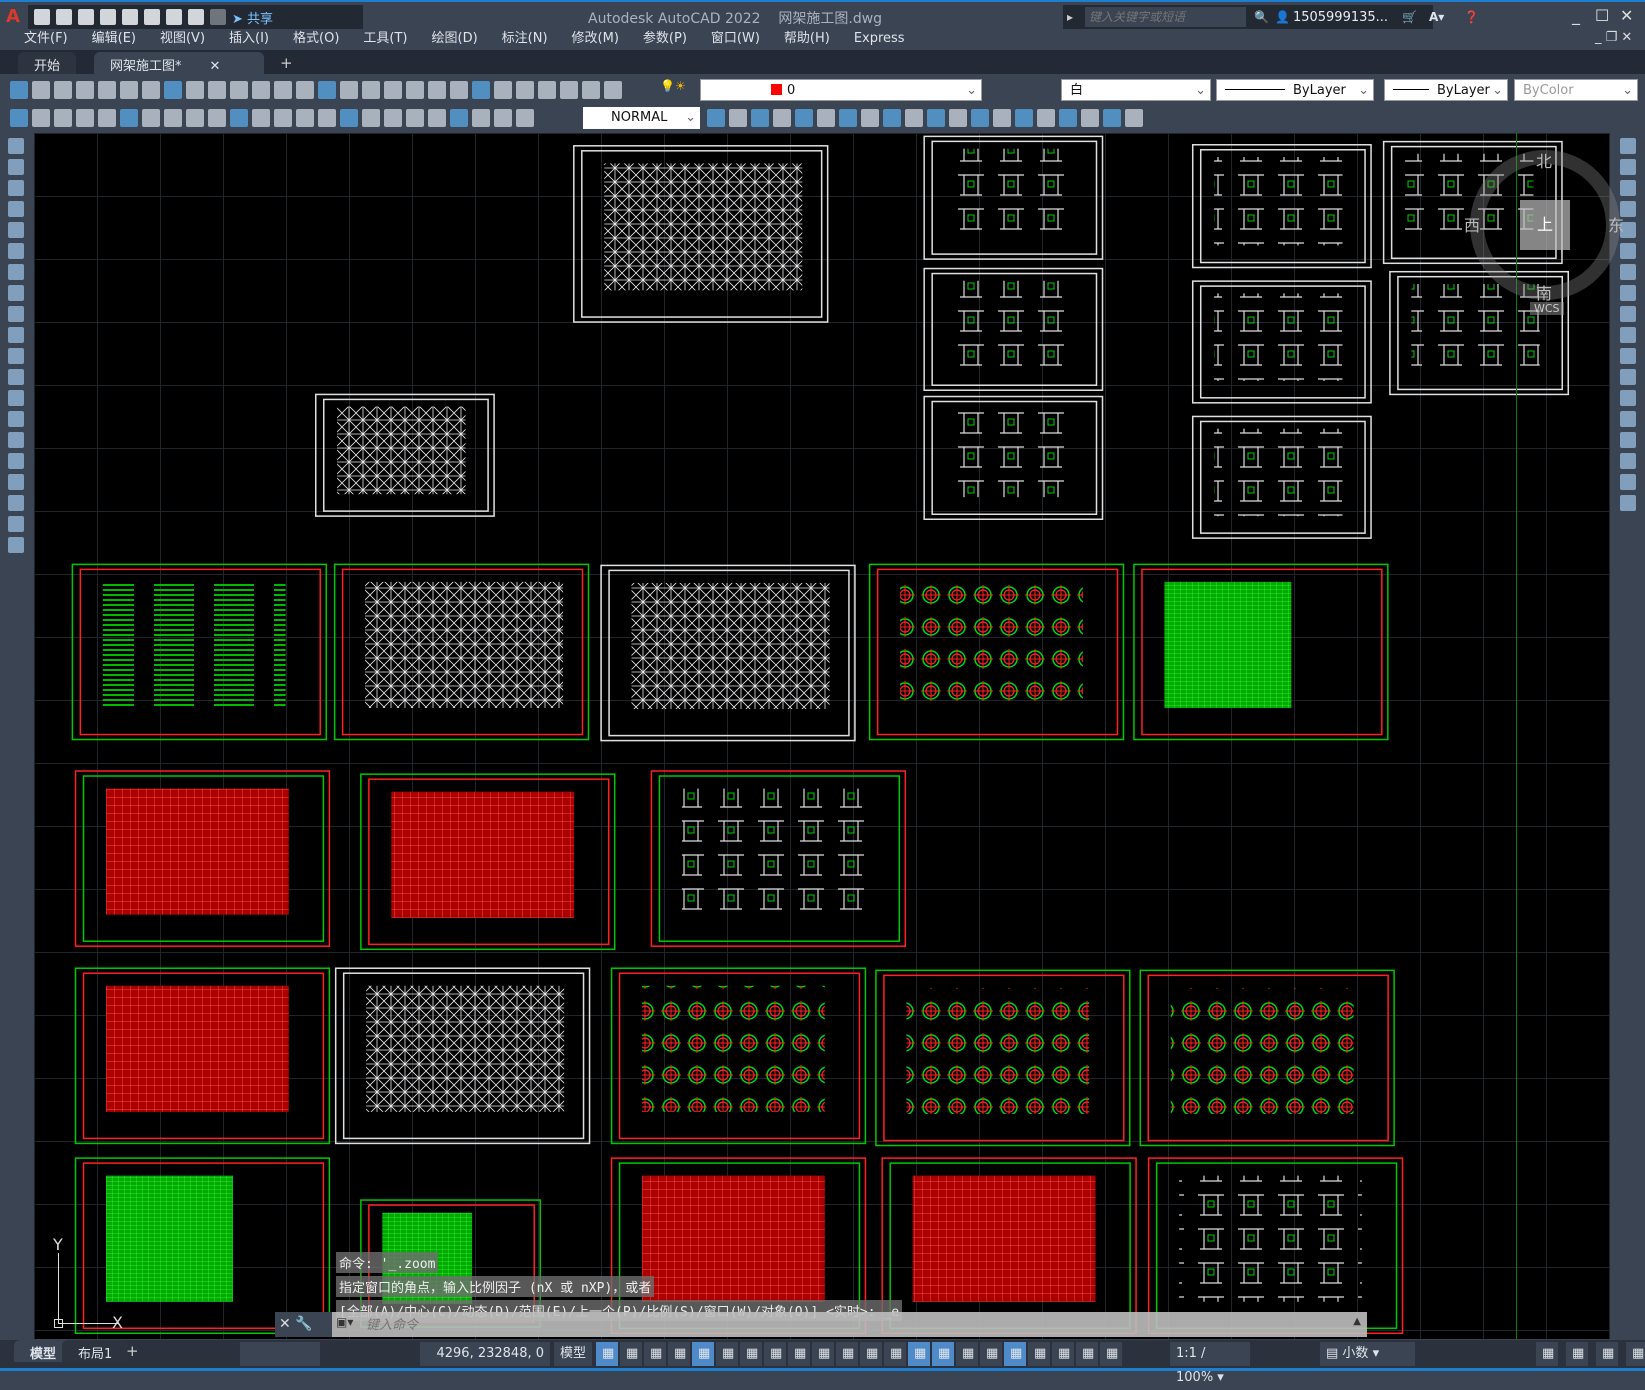  Describe the element at coordinates (108, 17) in the screenshot. I see `save-as-icon` at that location.